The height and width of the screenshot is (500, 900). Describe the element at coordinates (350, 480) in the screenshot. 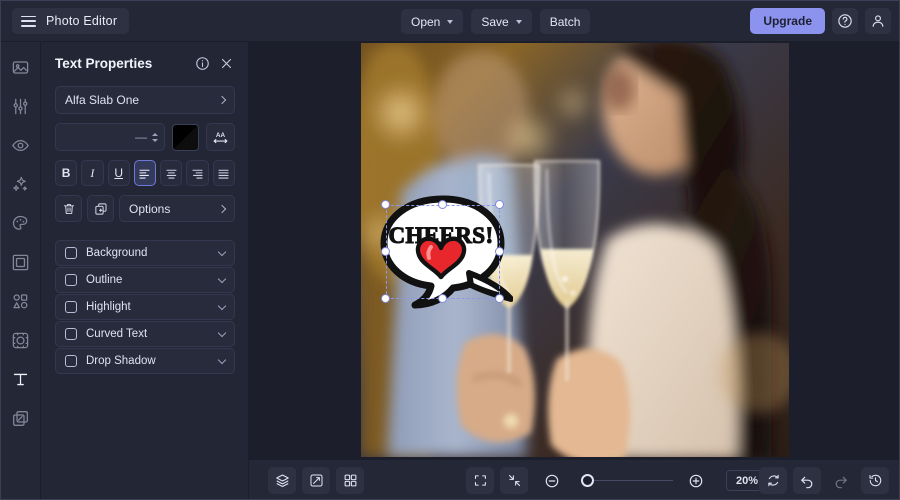

I see `grid-button` at that location.